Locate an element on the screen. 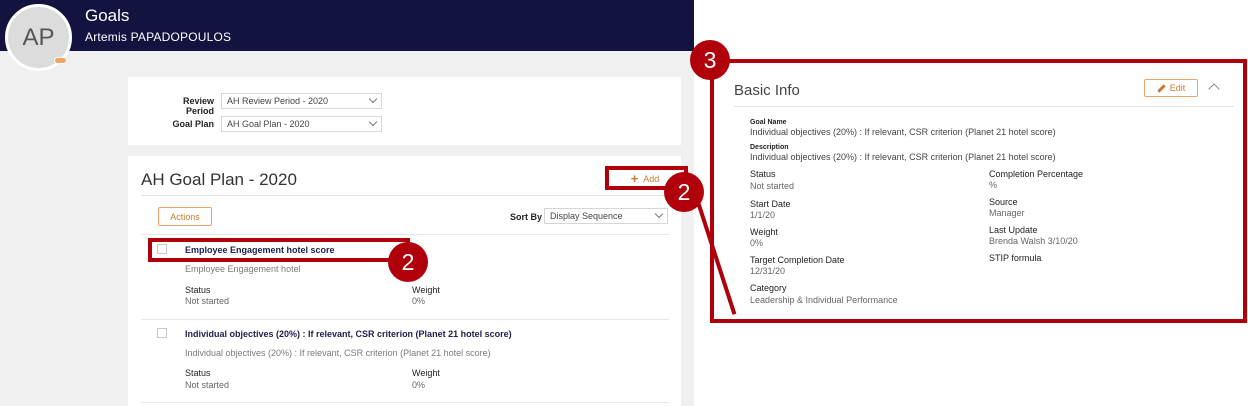 The width and height of the screenshot is (1248, 406). avatar-status-badge is located at coordinates (60, 60).